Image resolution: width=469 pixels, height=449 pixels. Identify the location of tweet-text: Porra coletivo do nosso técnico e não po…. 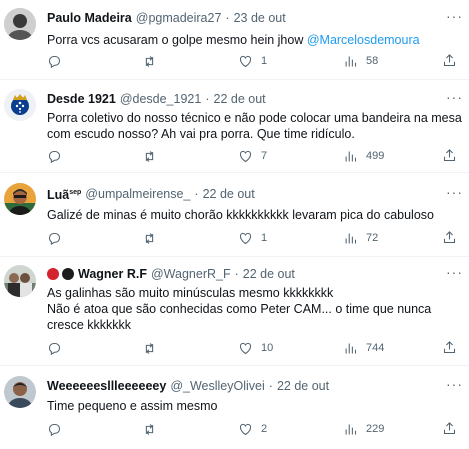
(255, 126).